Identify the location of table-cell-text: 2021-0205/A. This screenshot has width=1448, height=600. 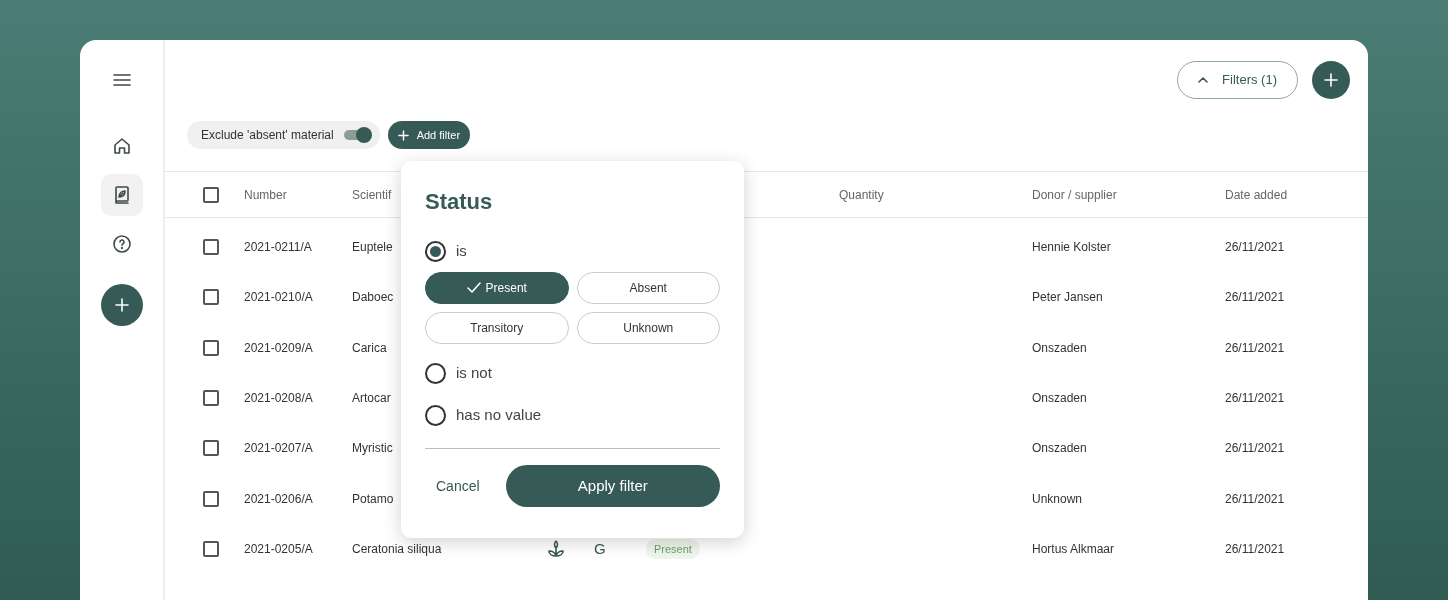
(278, 549).